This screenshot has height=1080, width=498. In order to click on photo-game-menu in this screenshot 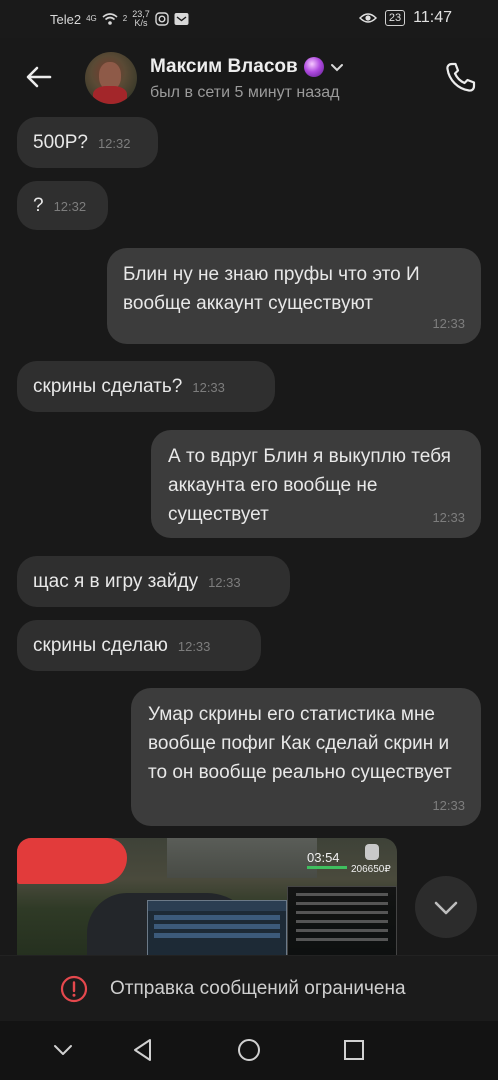, I will do `click(217, 928)`.